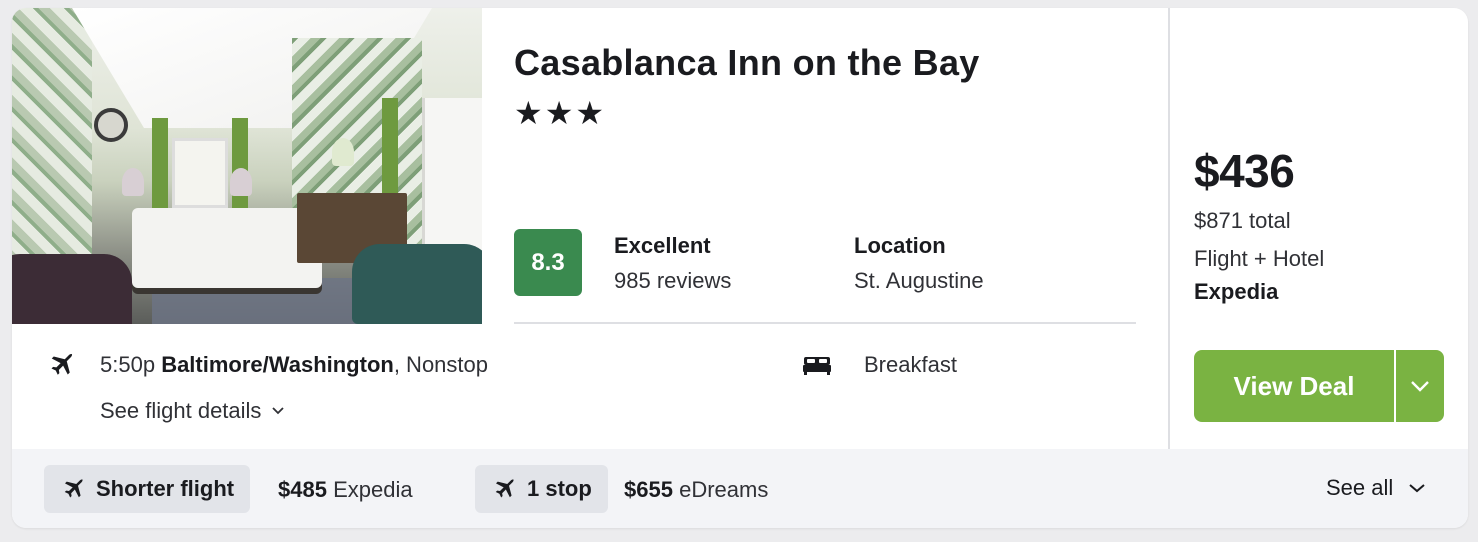  Describe the element at coordinates (919, 280) in the screenshot. I see `location-value: St. Augustine` at that location.